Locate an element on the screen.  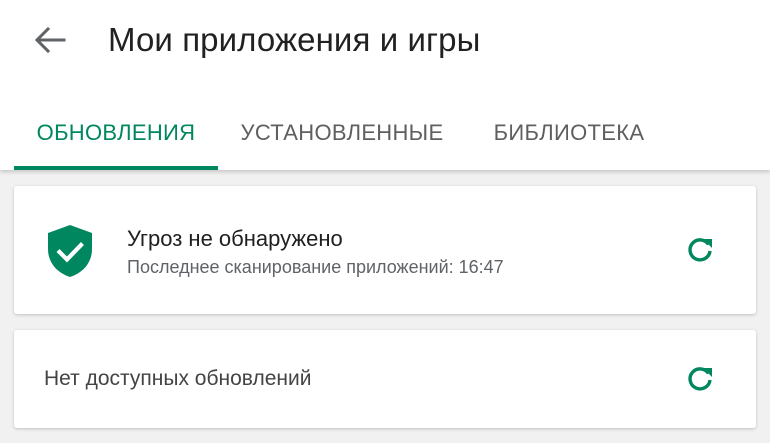
tab-library: БИБЛИОТЕКА is located at coordinates (569, 133).